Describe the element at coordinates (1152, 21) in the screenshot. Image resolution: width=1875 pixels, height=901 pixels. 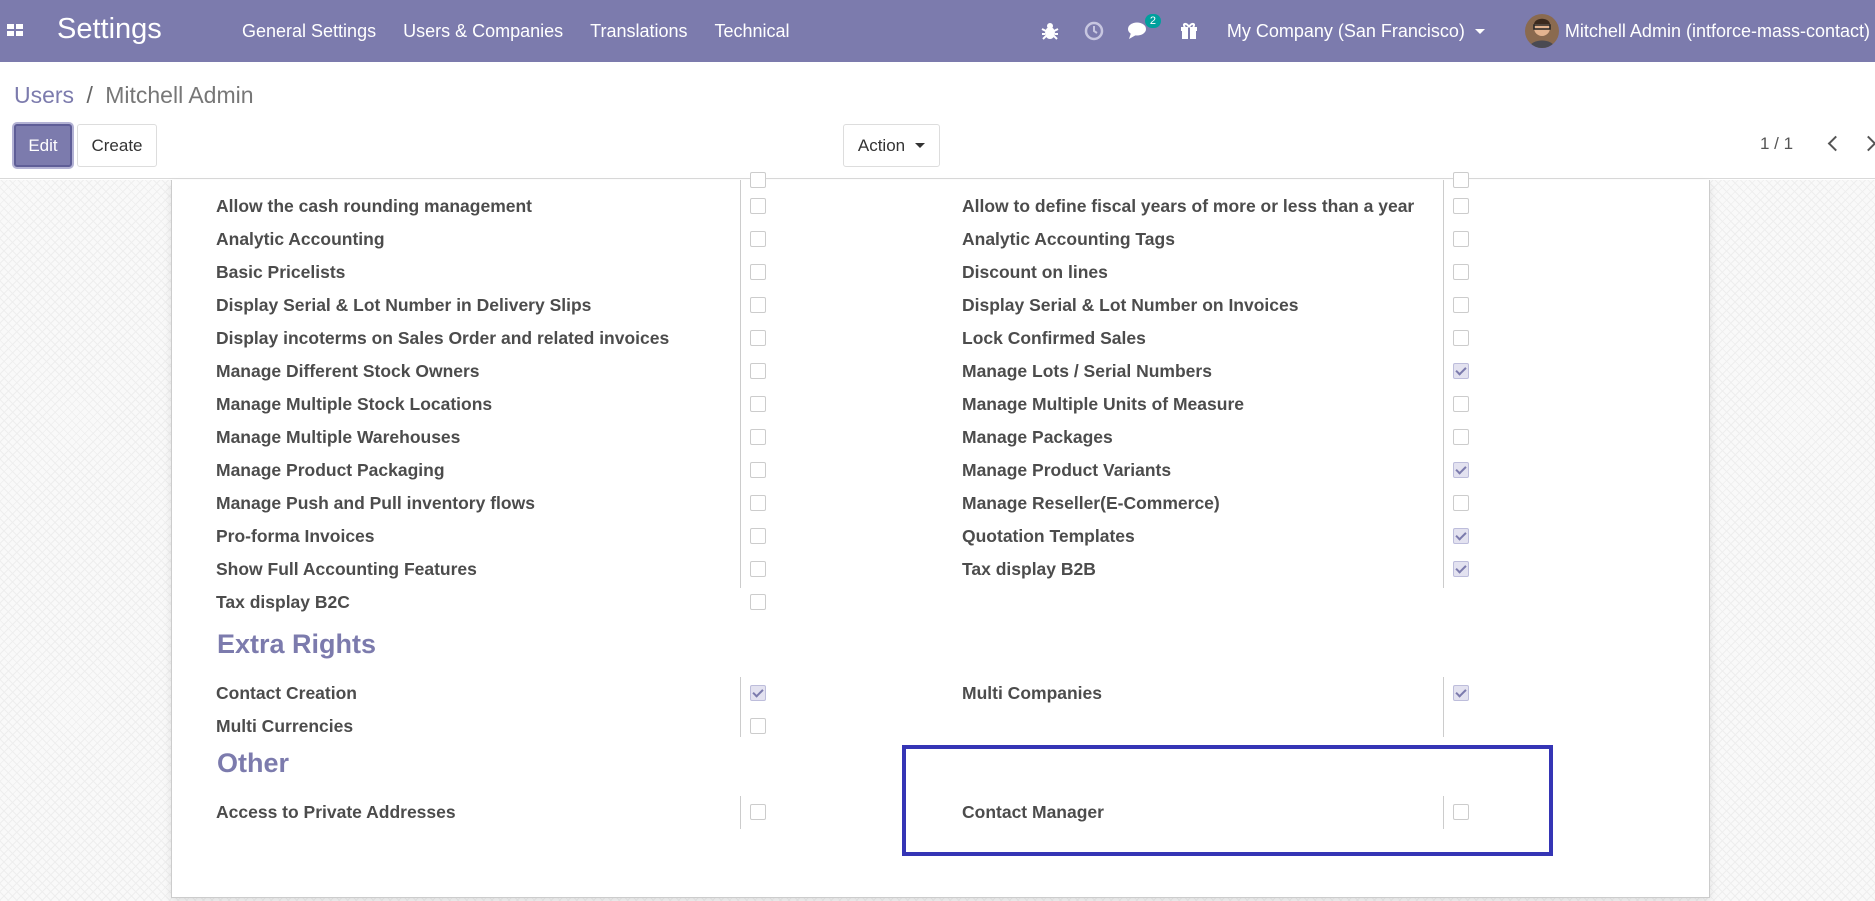
I see `messages-badge: 2` at that location.